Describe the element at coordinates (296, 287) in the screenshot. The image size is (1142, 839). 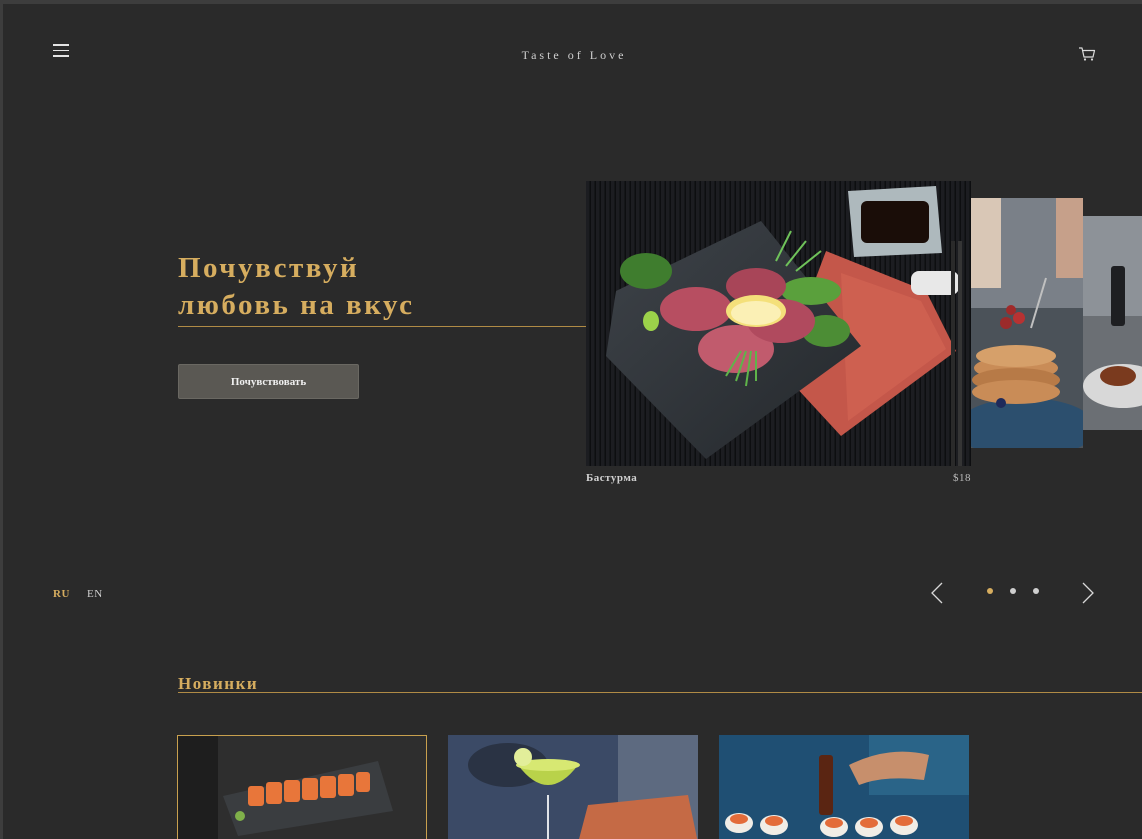
I see `hero-title: Почувствуй любовь на вкус` at that location.